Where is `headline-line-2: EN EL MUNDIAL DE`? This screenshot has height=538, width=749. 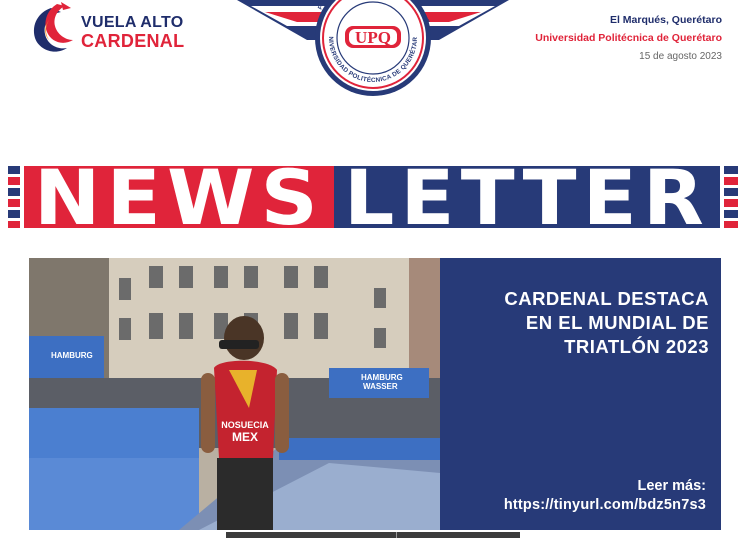 headline-line-2: EN EL MUNDIAL DE is located at coordinates (617, 322).